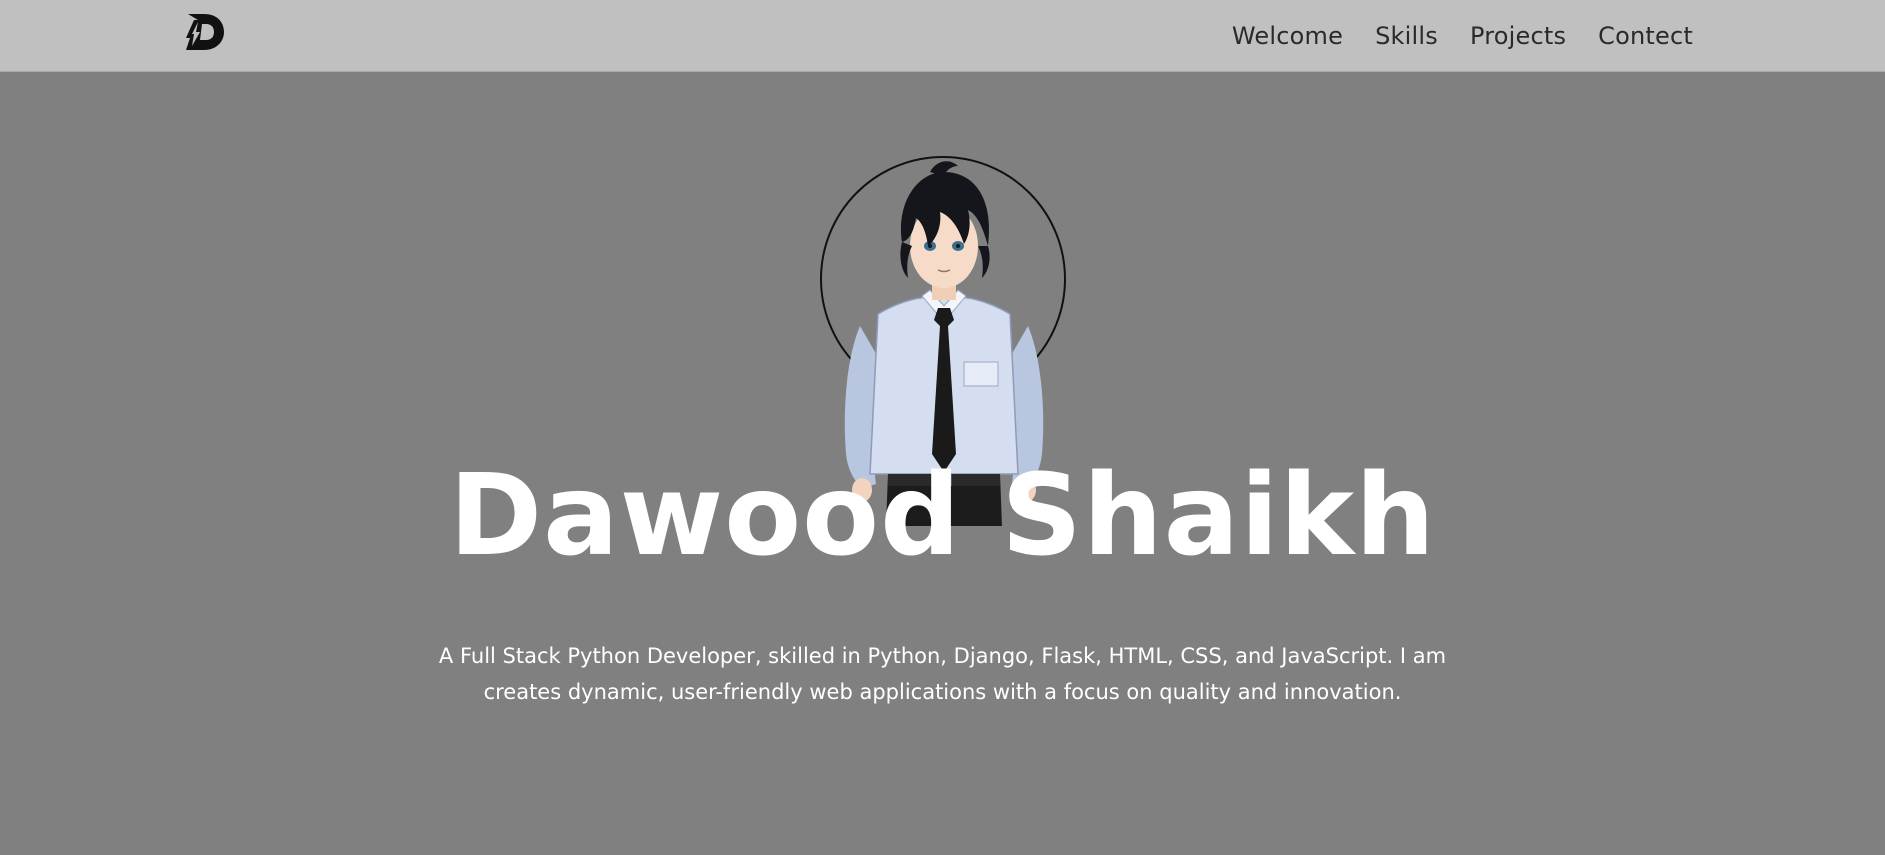  I want to click on nav-link-skills: Skills, so click(1406, 36).